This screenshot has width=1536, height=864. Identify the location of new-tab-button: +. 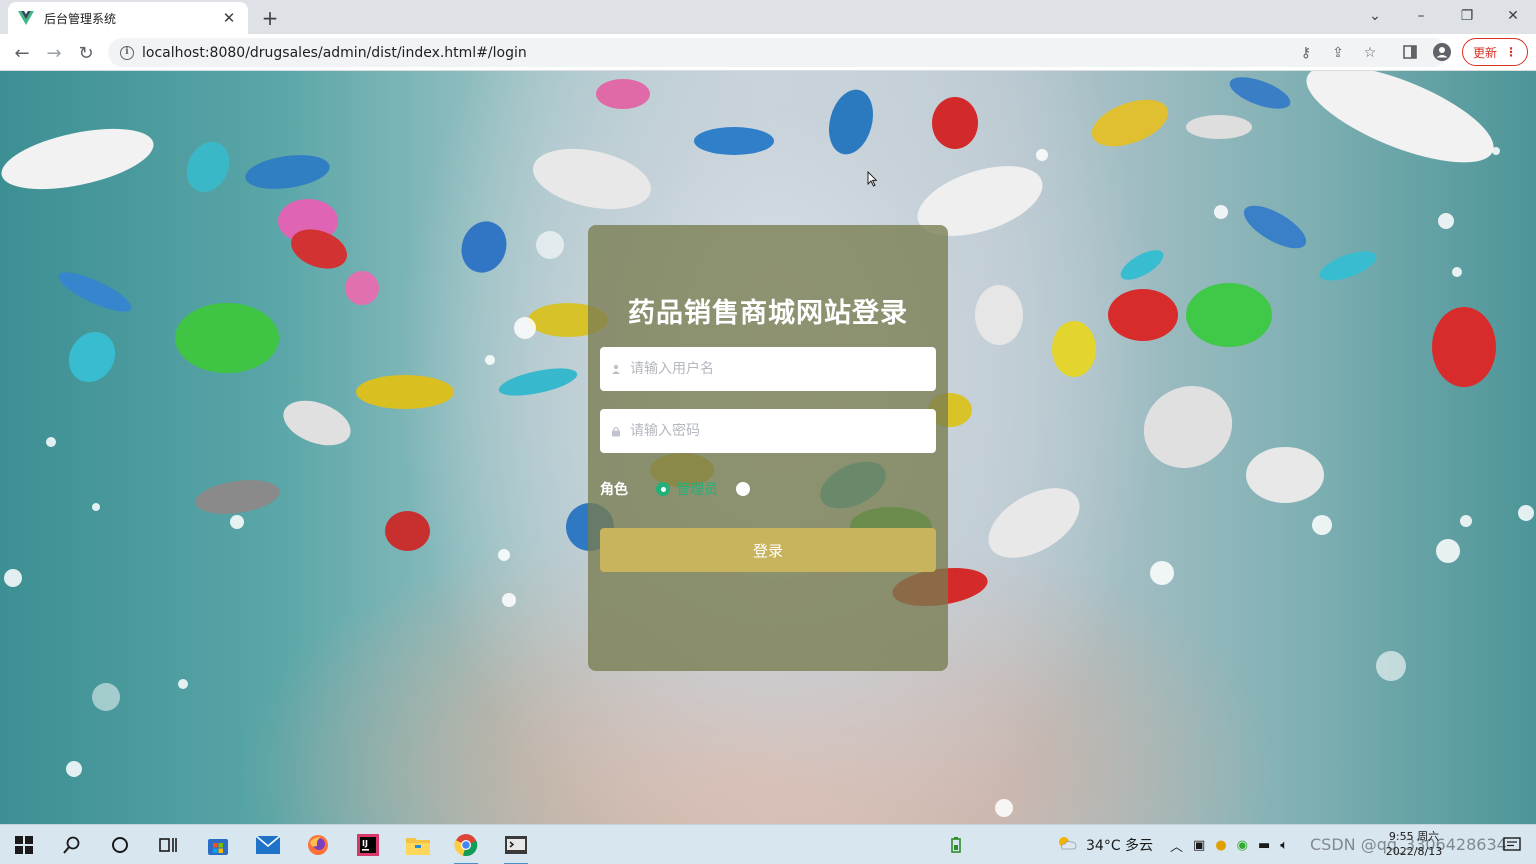
(270, 18).